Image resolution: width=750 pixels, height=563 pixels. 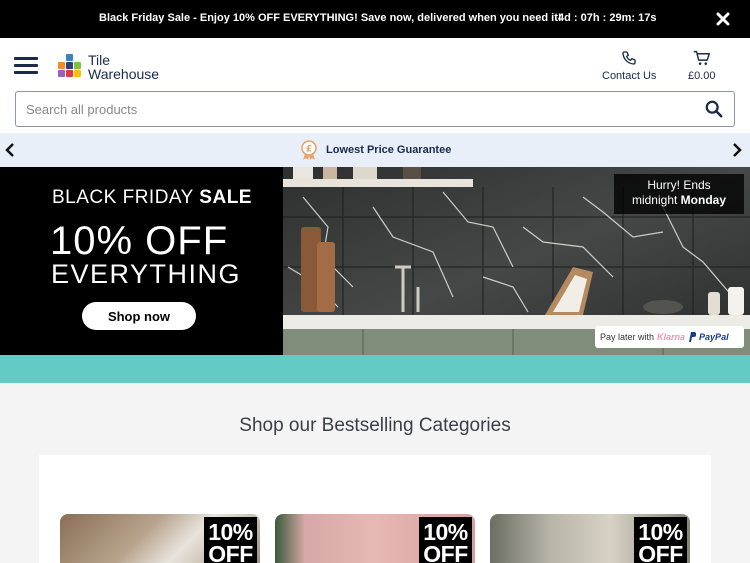 I want to click on close-icon, so click(x=723, y=19).